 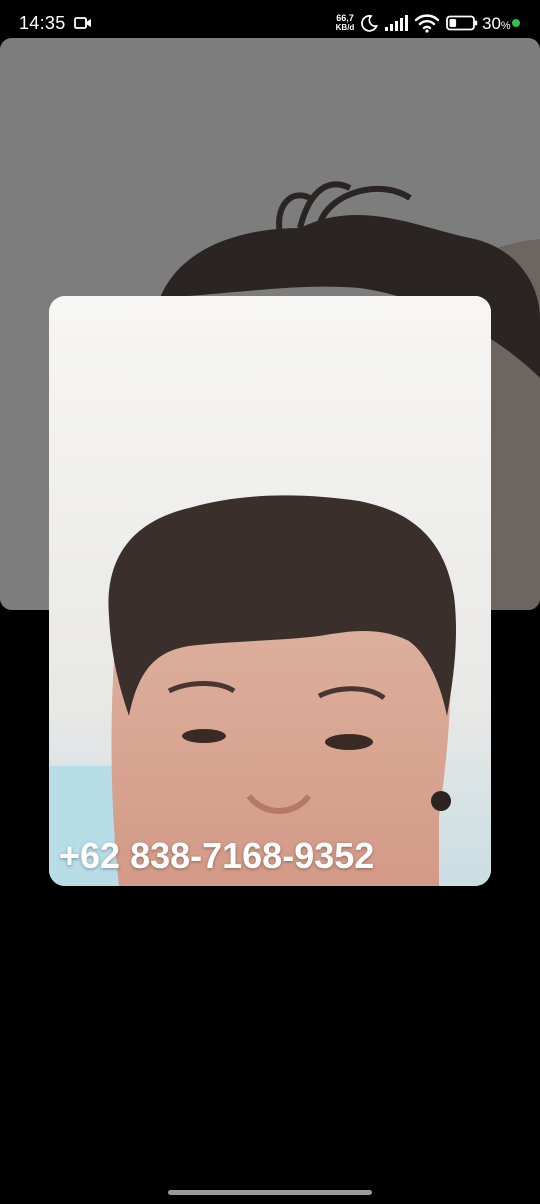 I want to click on battery-percentage: 30%, so click(x=496, y=24).